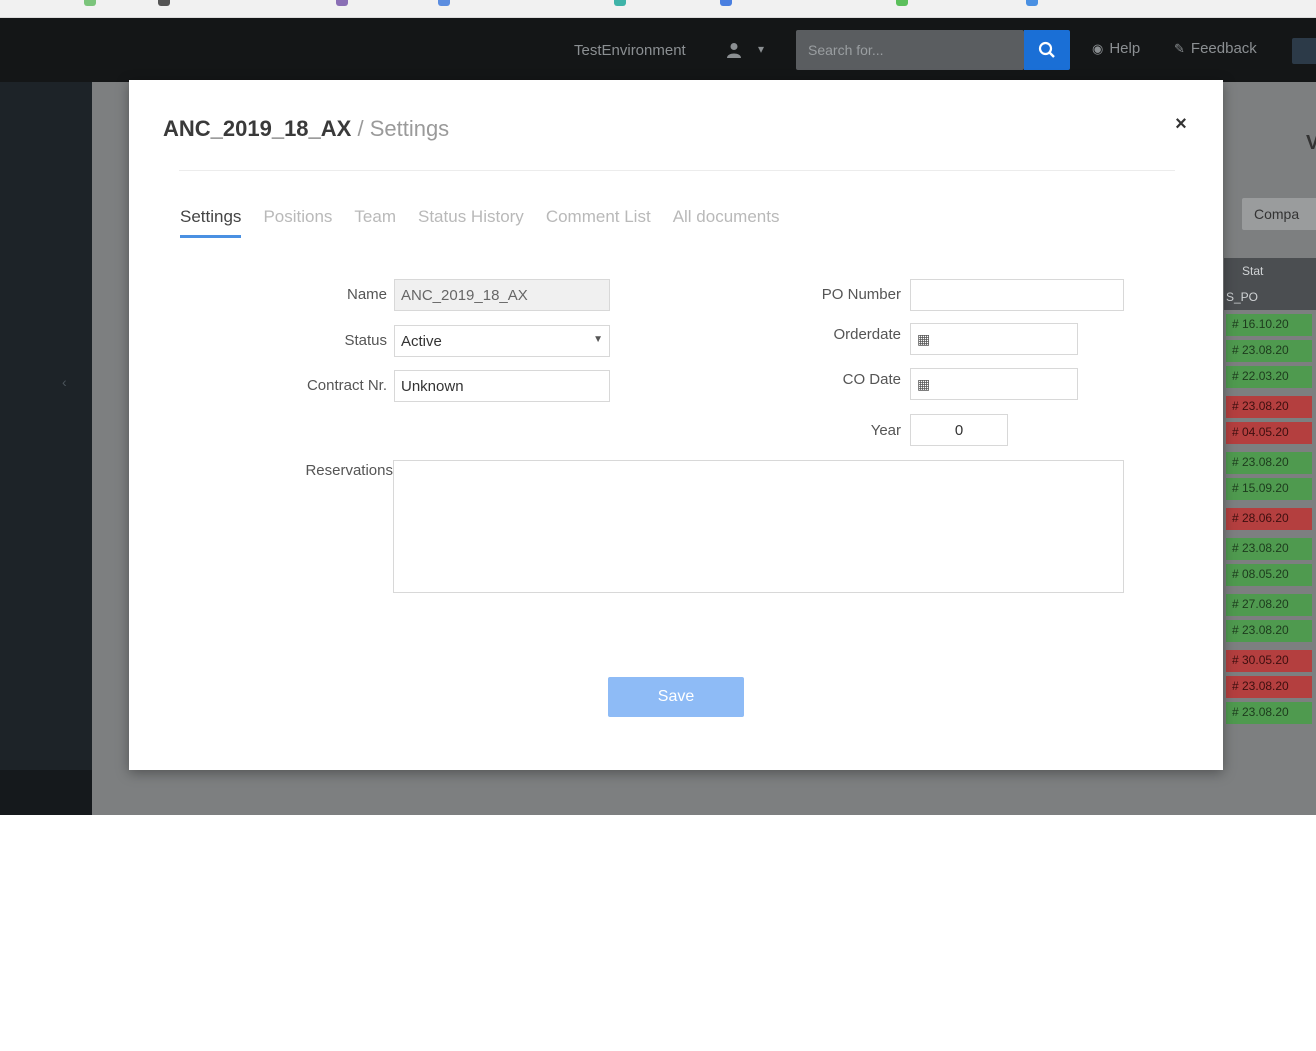  What do you see at coordinates (409, 128) in the screenshot?
I see `section-title: Settings` at bounding box center [409, 128].